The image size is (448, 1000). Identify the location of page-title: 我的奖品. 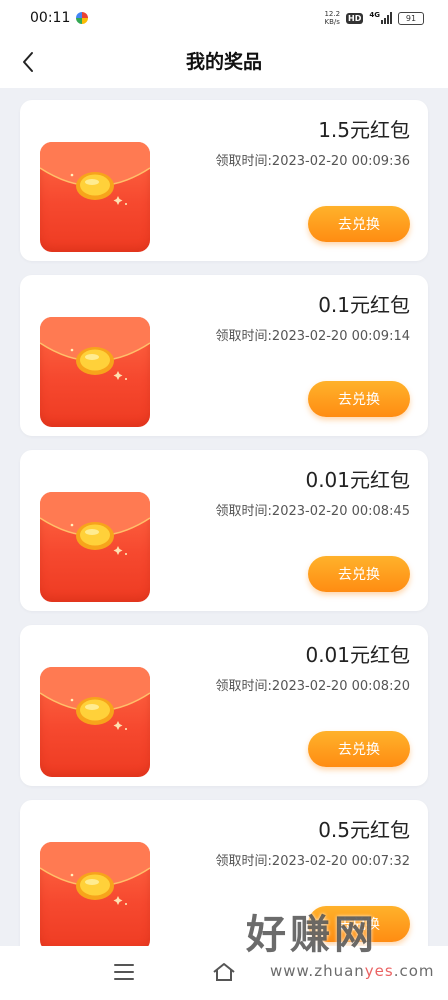
(223, 62).